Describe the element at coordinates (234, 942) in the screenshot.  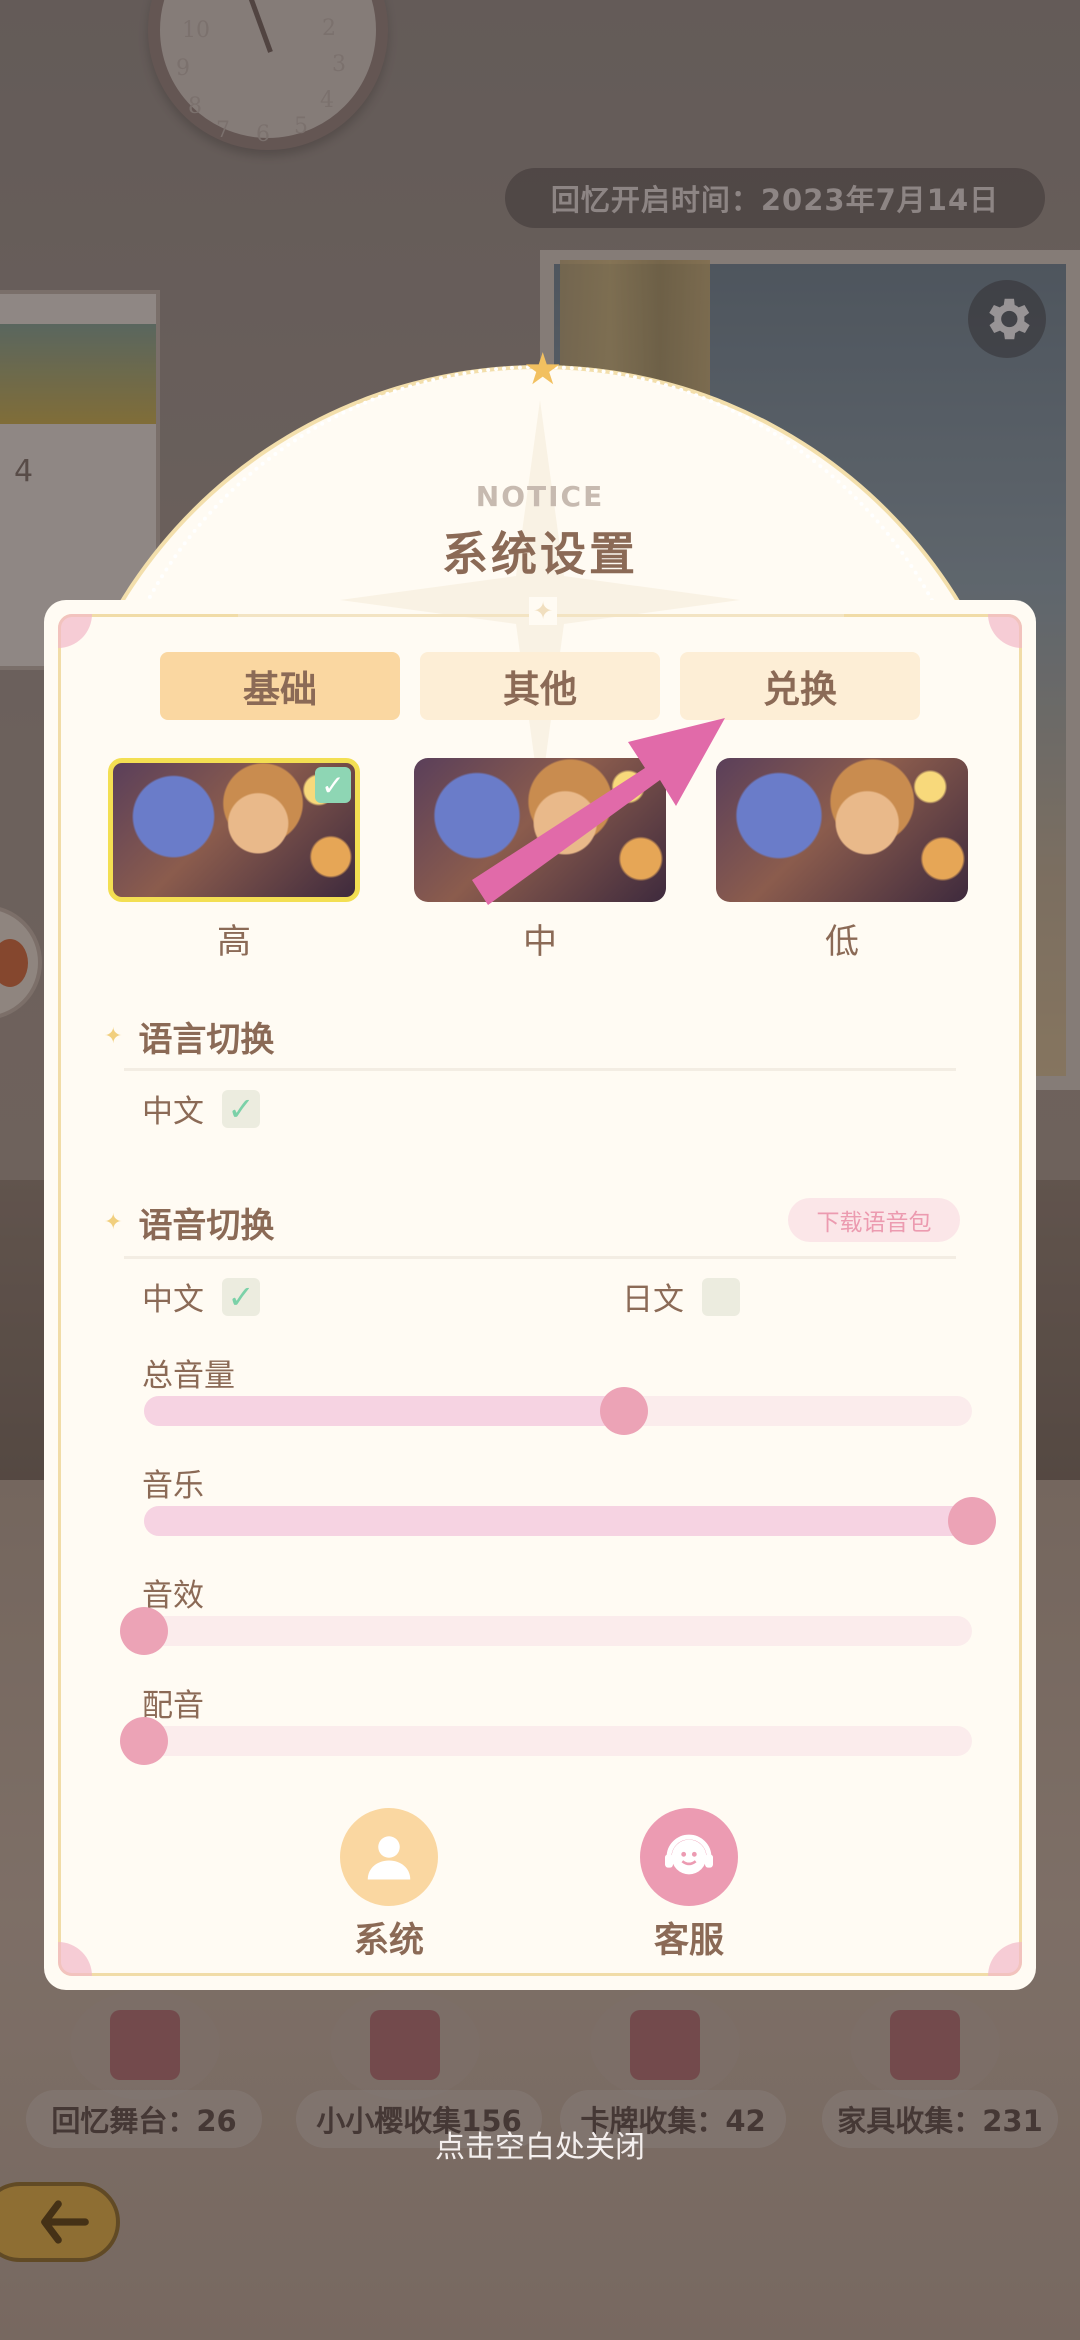
I see `quality-high-label: 高` at that location.